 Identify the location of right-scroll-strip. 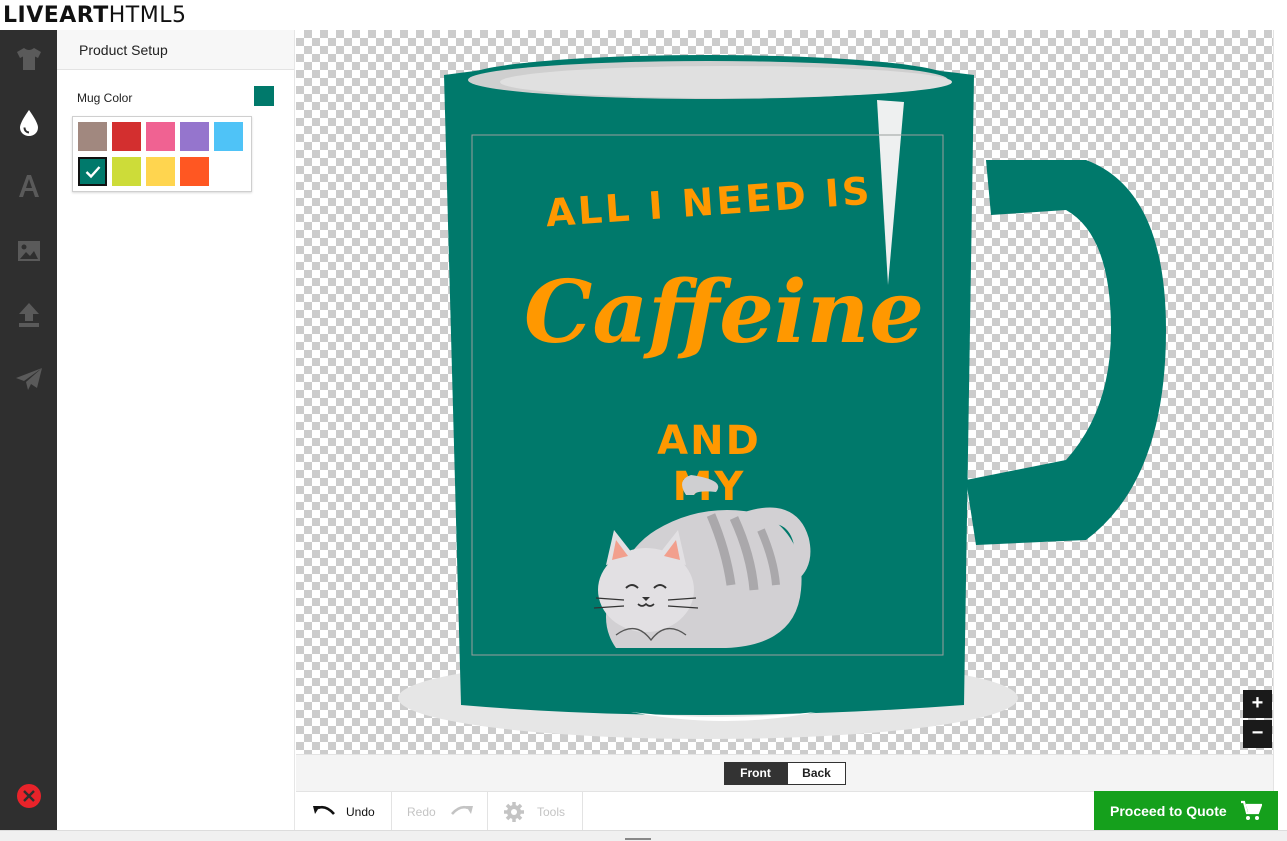
(1280, 430).